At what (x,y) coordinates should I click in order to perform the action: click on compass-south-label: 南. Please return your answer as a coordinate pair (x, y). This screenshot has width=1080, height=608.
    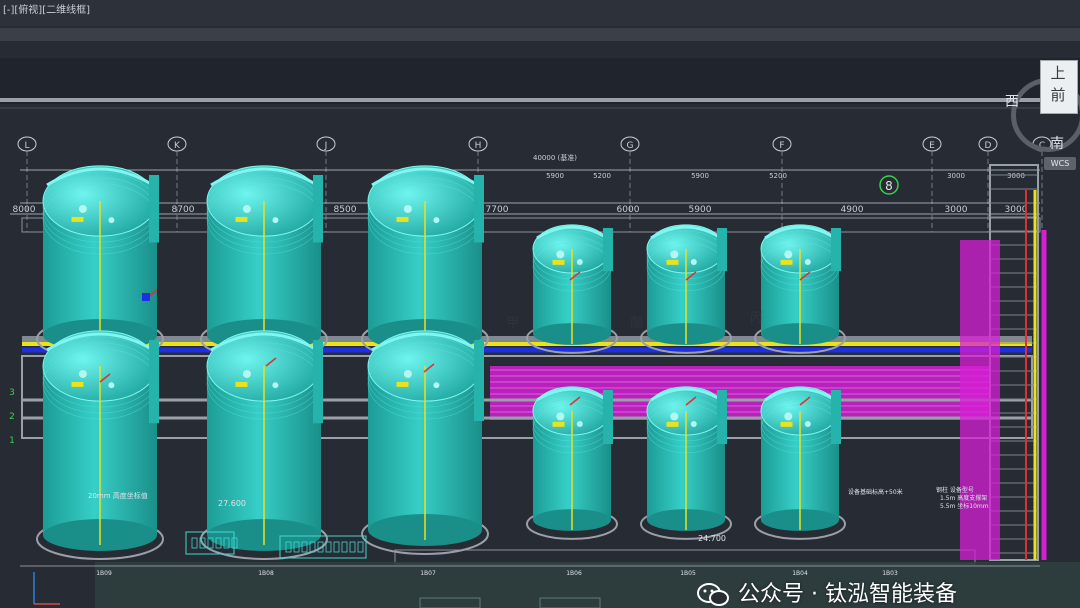
    Looking at the image, I should click on (1057, 143).